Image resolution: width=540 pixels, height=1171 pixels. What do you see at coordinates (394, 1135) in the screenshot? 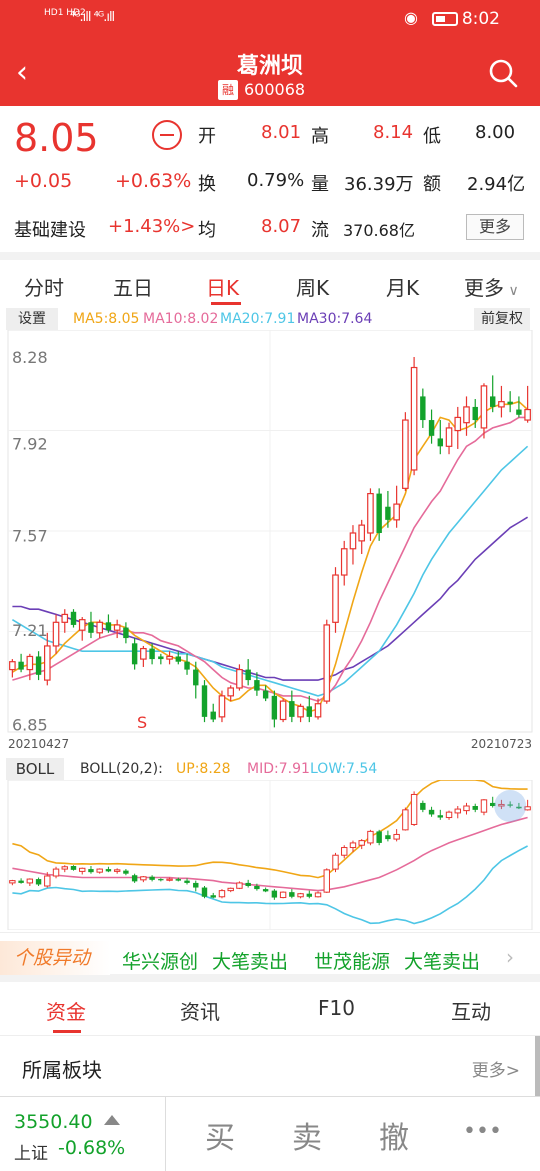
I see `cancel-order-button: 撤` at bounding box center [394, 1135].